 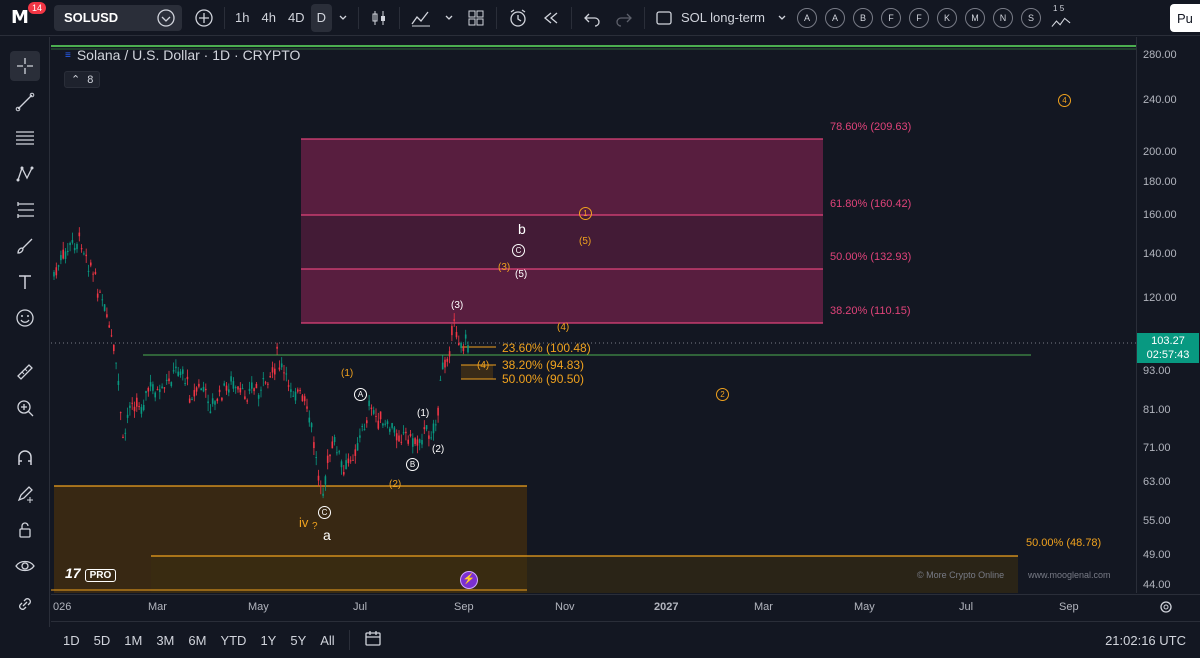 I want to click on zoom-in-icon, so click(x=25, y=408).